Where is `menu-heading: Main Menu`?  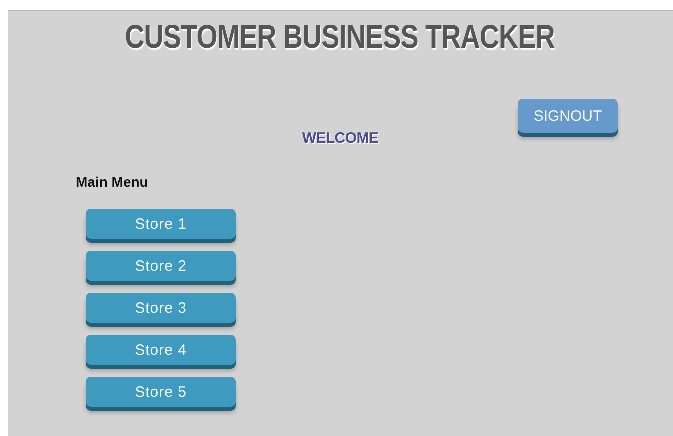
menu-heading: Main Menu is located at coordinates (112, 182).